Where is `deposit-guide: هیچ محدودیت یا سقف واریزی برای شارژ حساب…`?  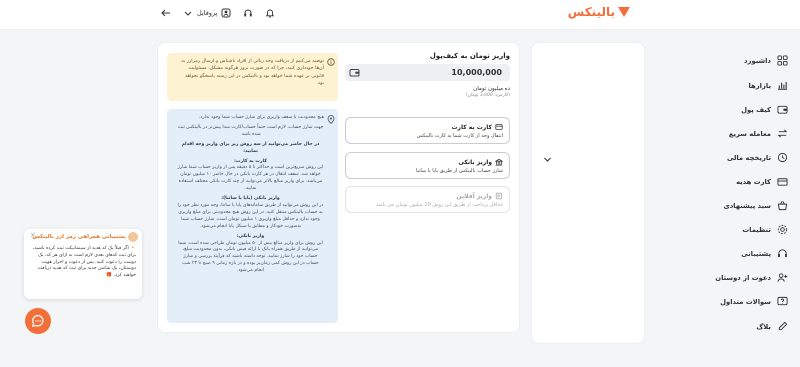 deposit-guide: هیچ محدودیت یا سقف واریزی برای شارژ حساب… is located at coordinates (252, 216).